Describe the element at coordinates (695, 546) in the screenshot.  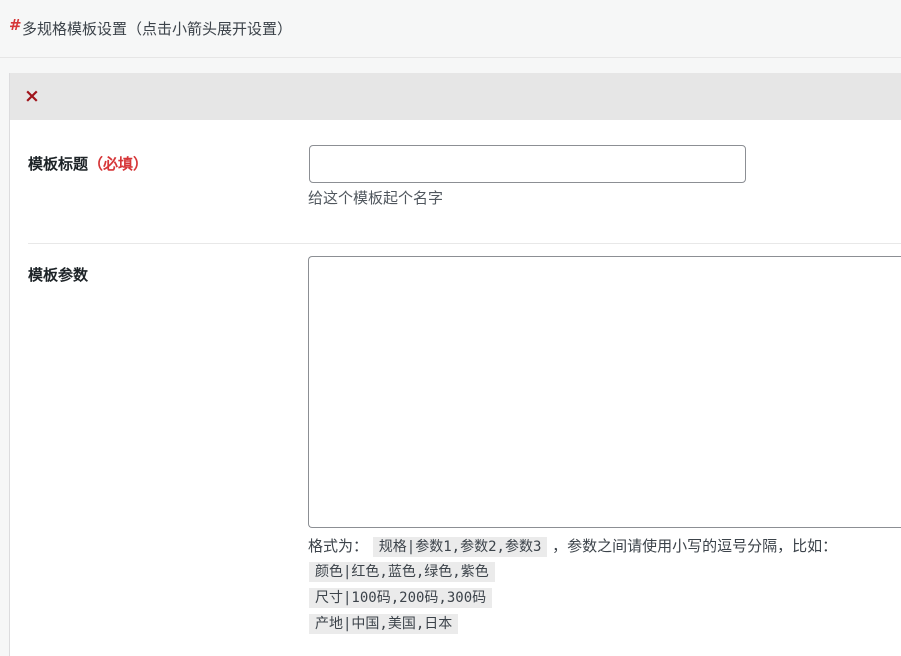
I see `format-suffix: ，参数之间请使用小写的逗号分隔，比如：` at that location.